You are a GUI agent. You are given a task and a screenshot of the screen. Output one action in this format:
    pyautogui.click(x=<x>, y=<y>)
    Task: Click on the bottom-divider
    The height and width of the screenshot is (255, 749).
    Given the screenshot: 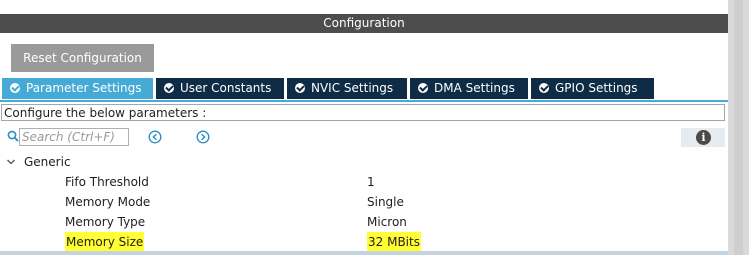 What is the action you would take?
    pyautogui.click(x=364, y=253)
    